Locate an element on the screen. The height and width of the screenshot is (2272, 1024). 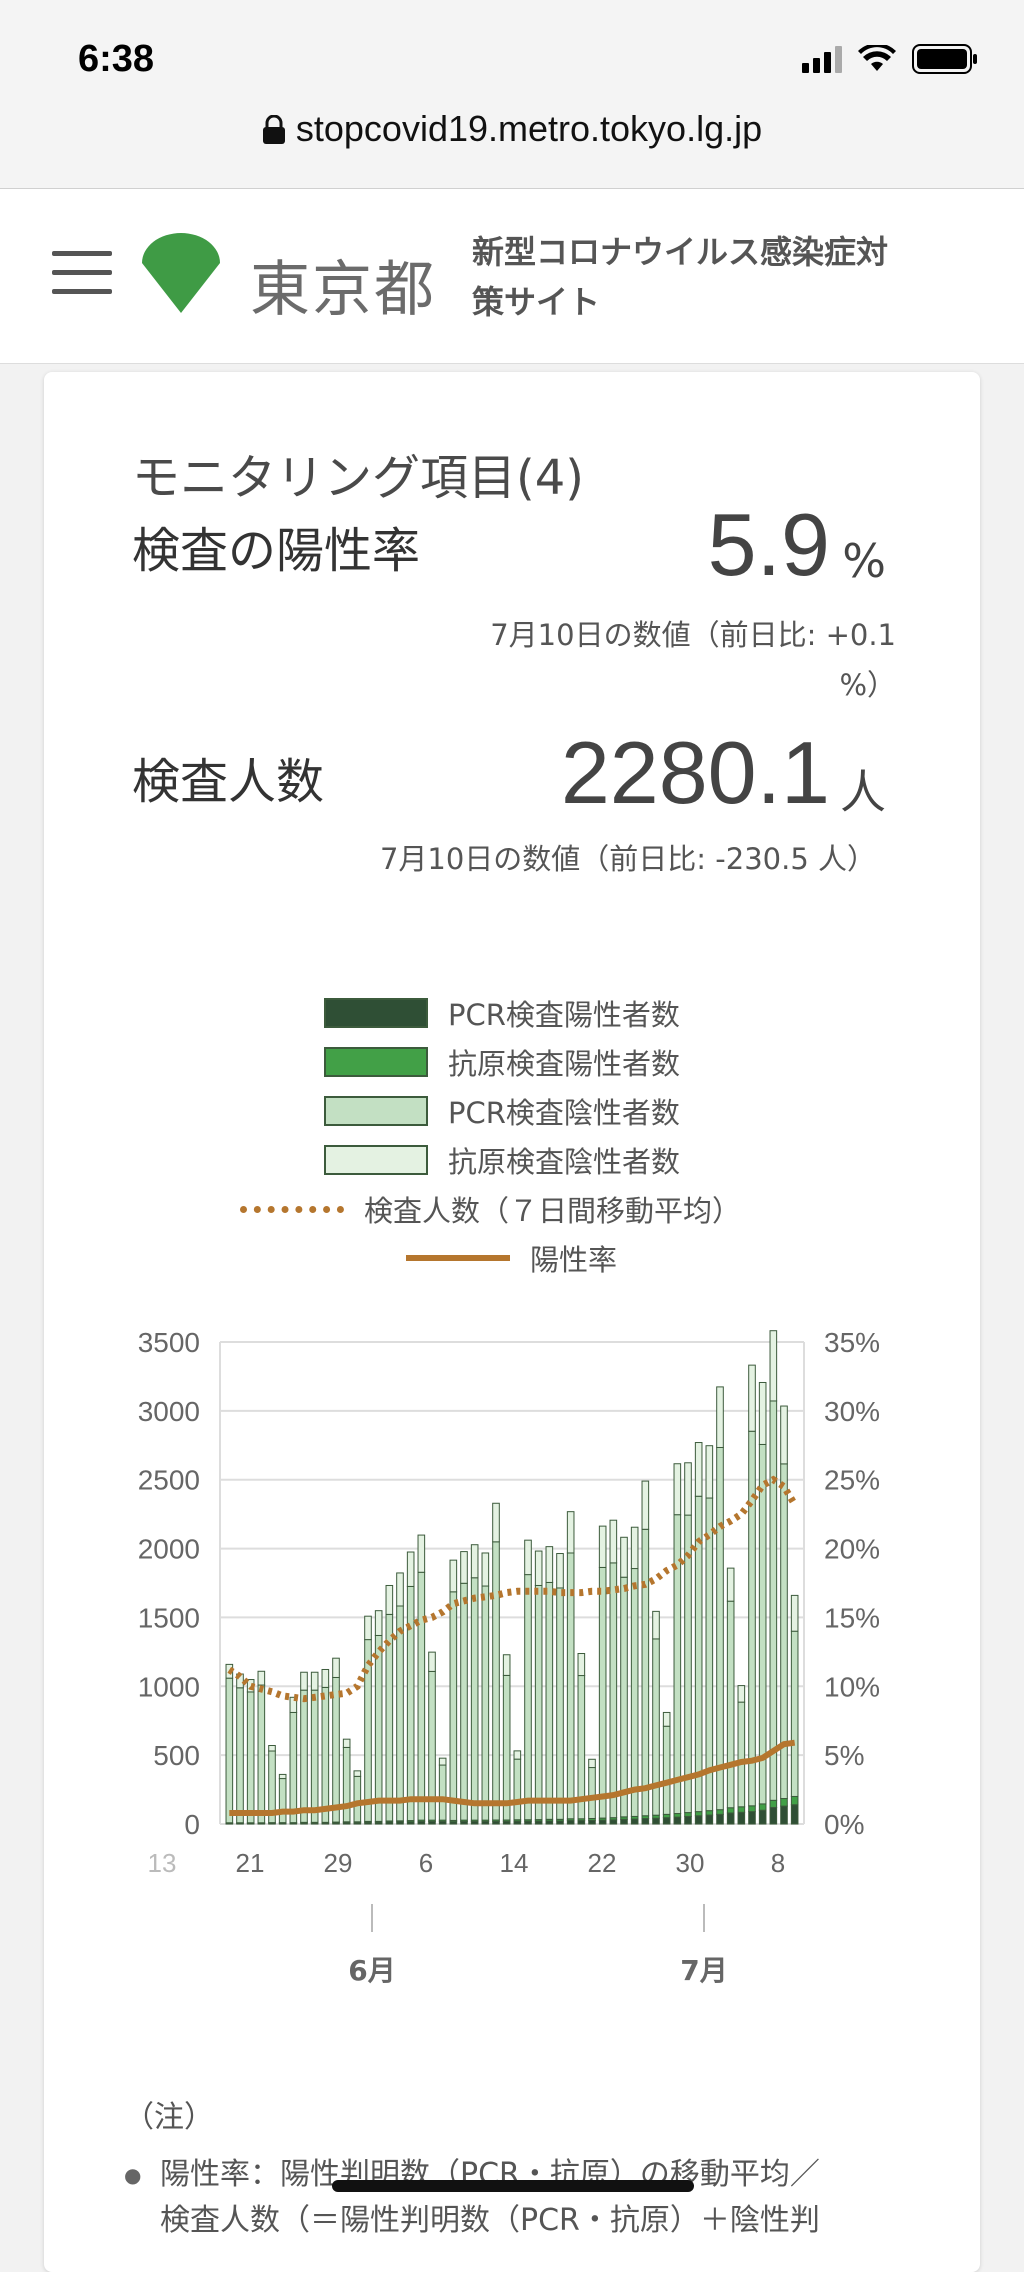
y-tick-label: 2000 is located at coordinates (169, 1549).